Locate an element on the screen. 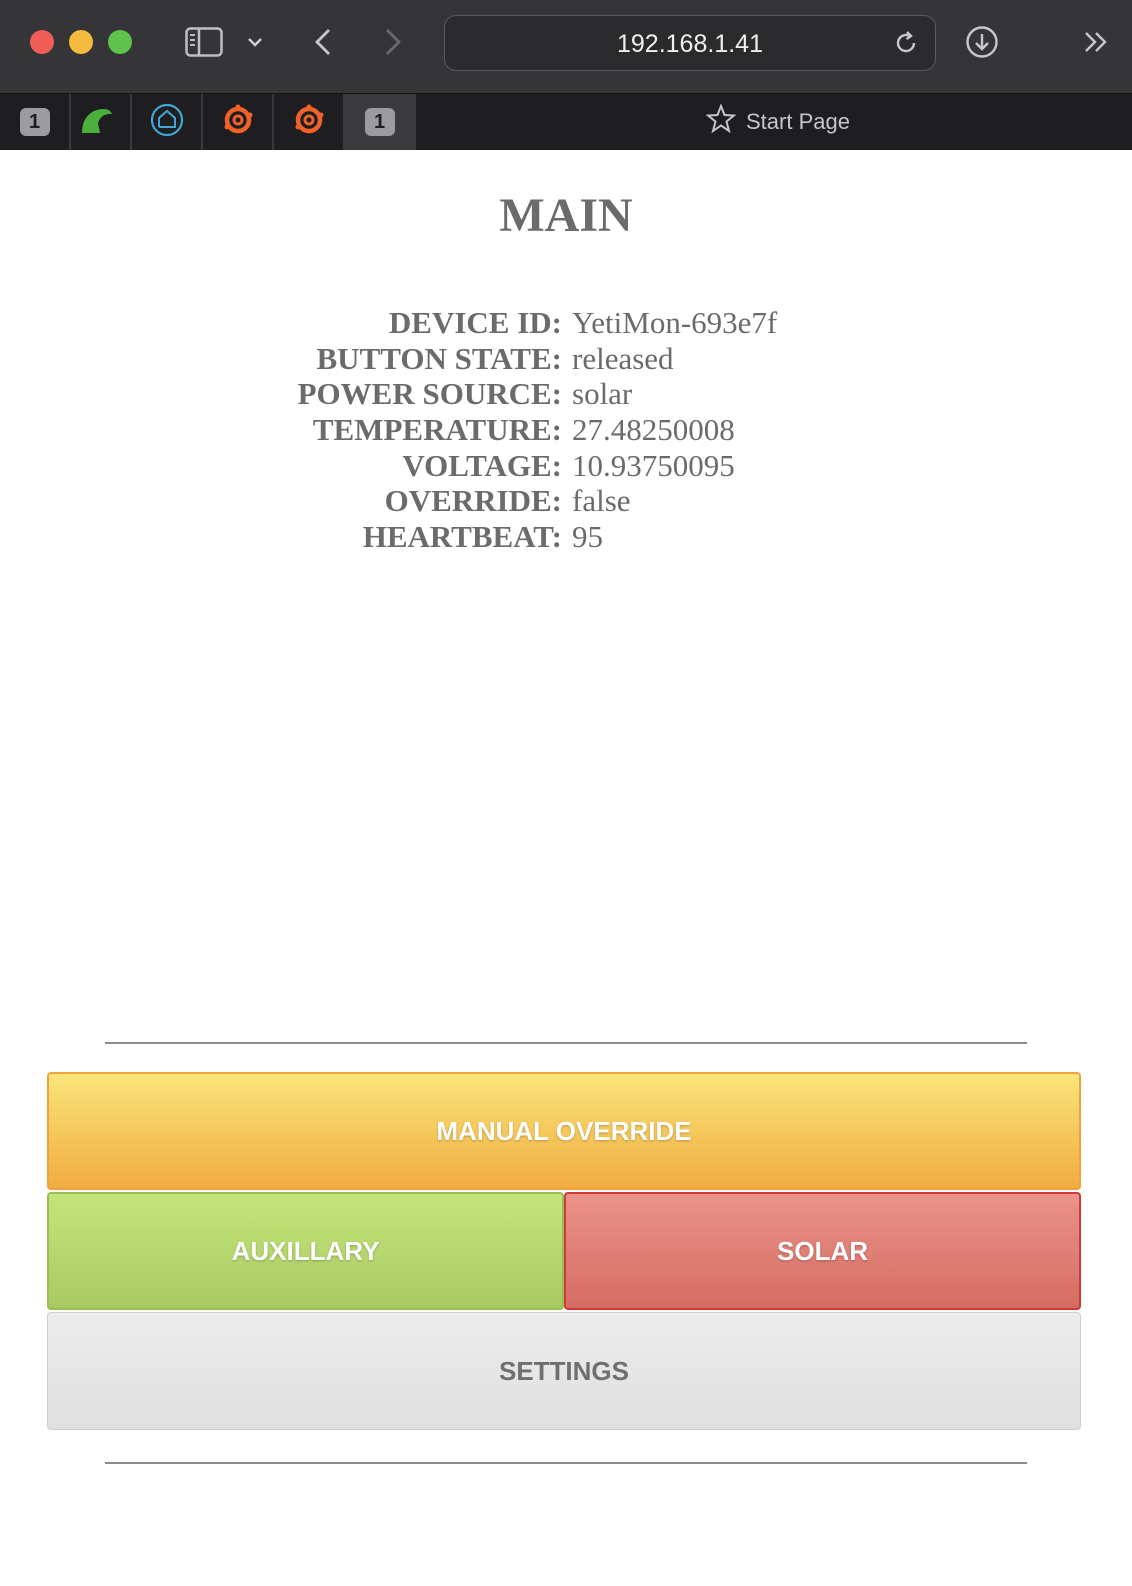 This screenshot has height=1586, width=1132. info-value: 95 is located at coordinates (587, 537).